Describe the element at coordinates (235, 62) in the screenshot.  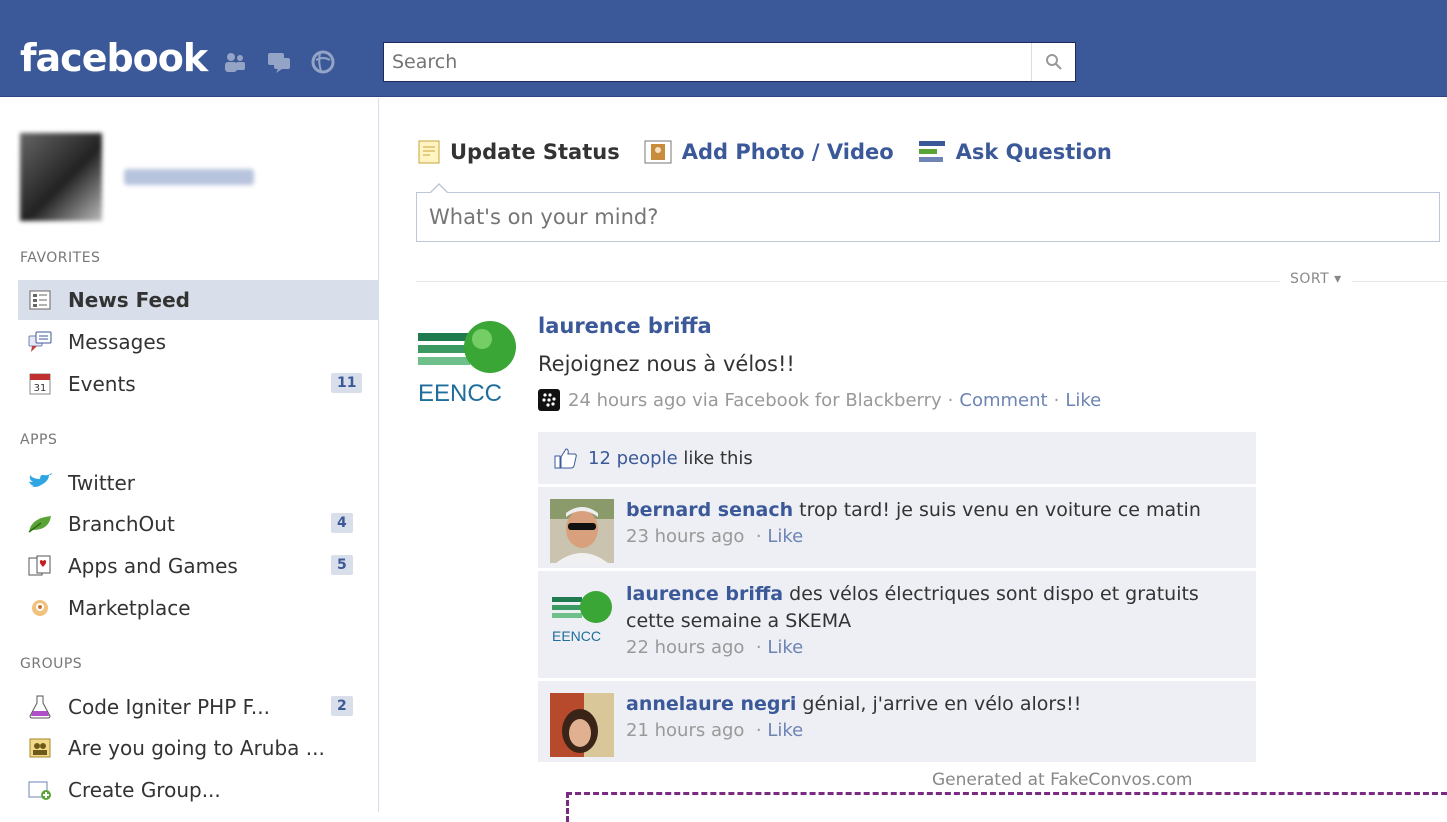
I see `friend-requests-icon` at that location.